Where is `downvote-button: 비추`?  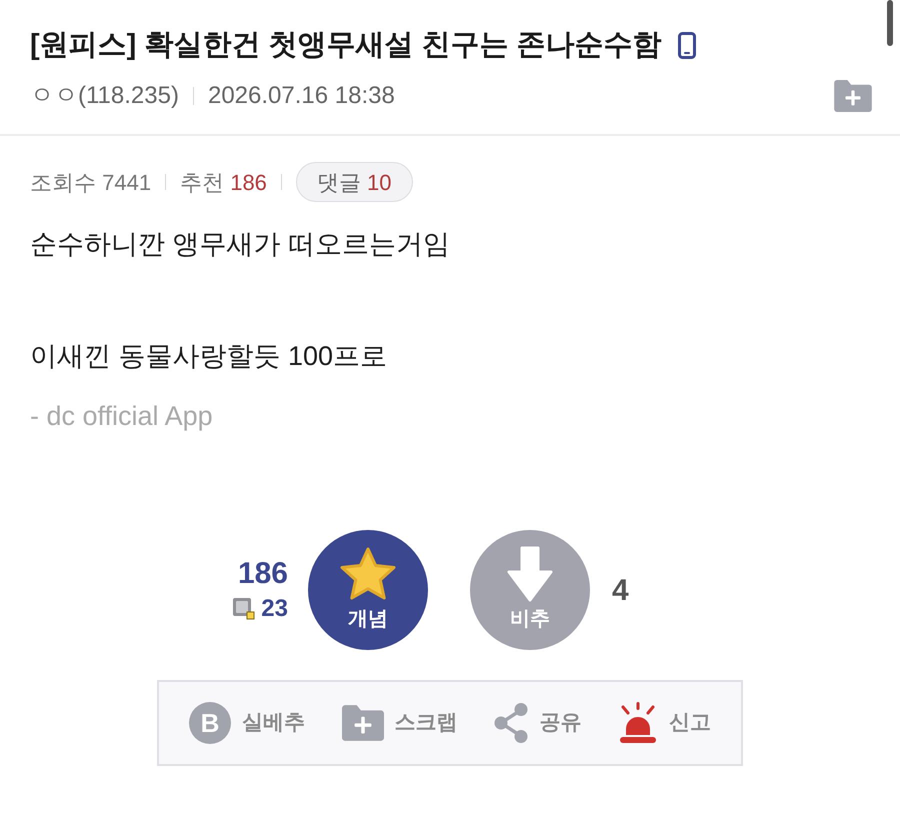 downvote-button: 비추 is located at coordinates (530, 590).